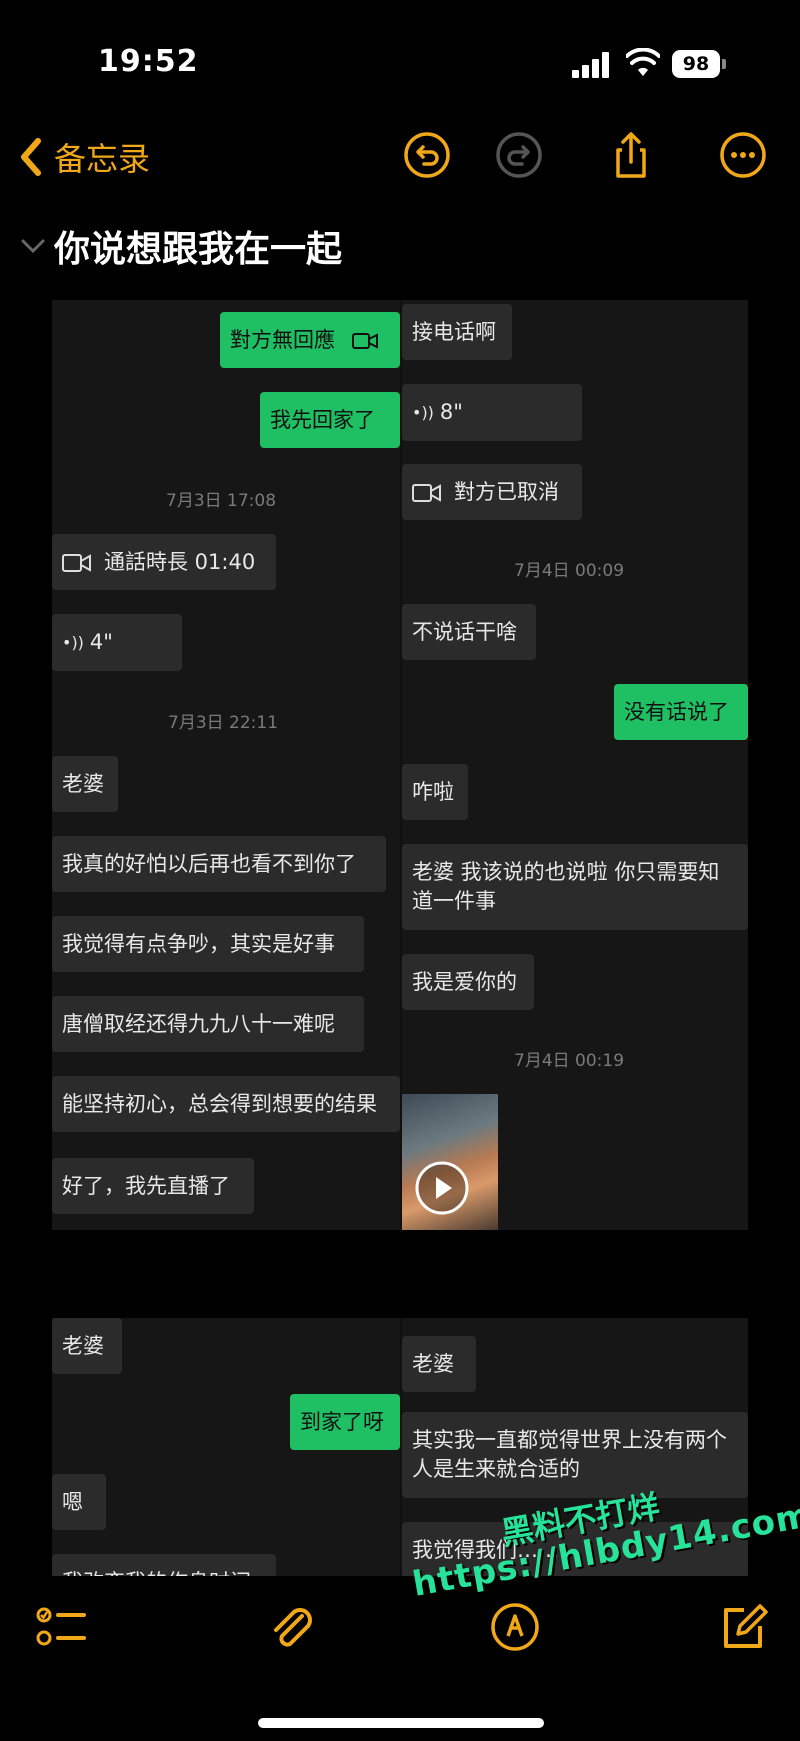 This screenshot has height=1741, width=800. What do you see at coordinates (164, 1565) in the screenshot?
I see `message-bubble-incoming: 我改变我的作息时间` at bounding box center [164, 1565].